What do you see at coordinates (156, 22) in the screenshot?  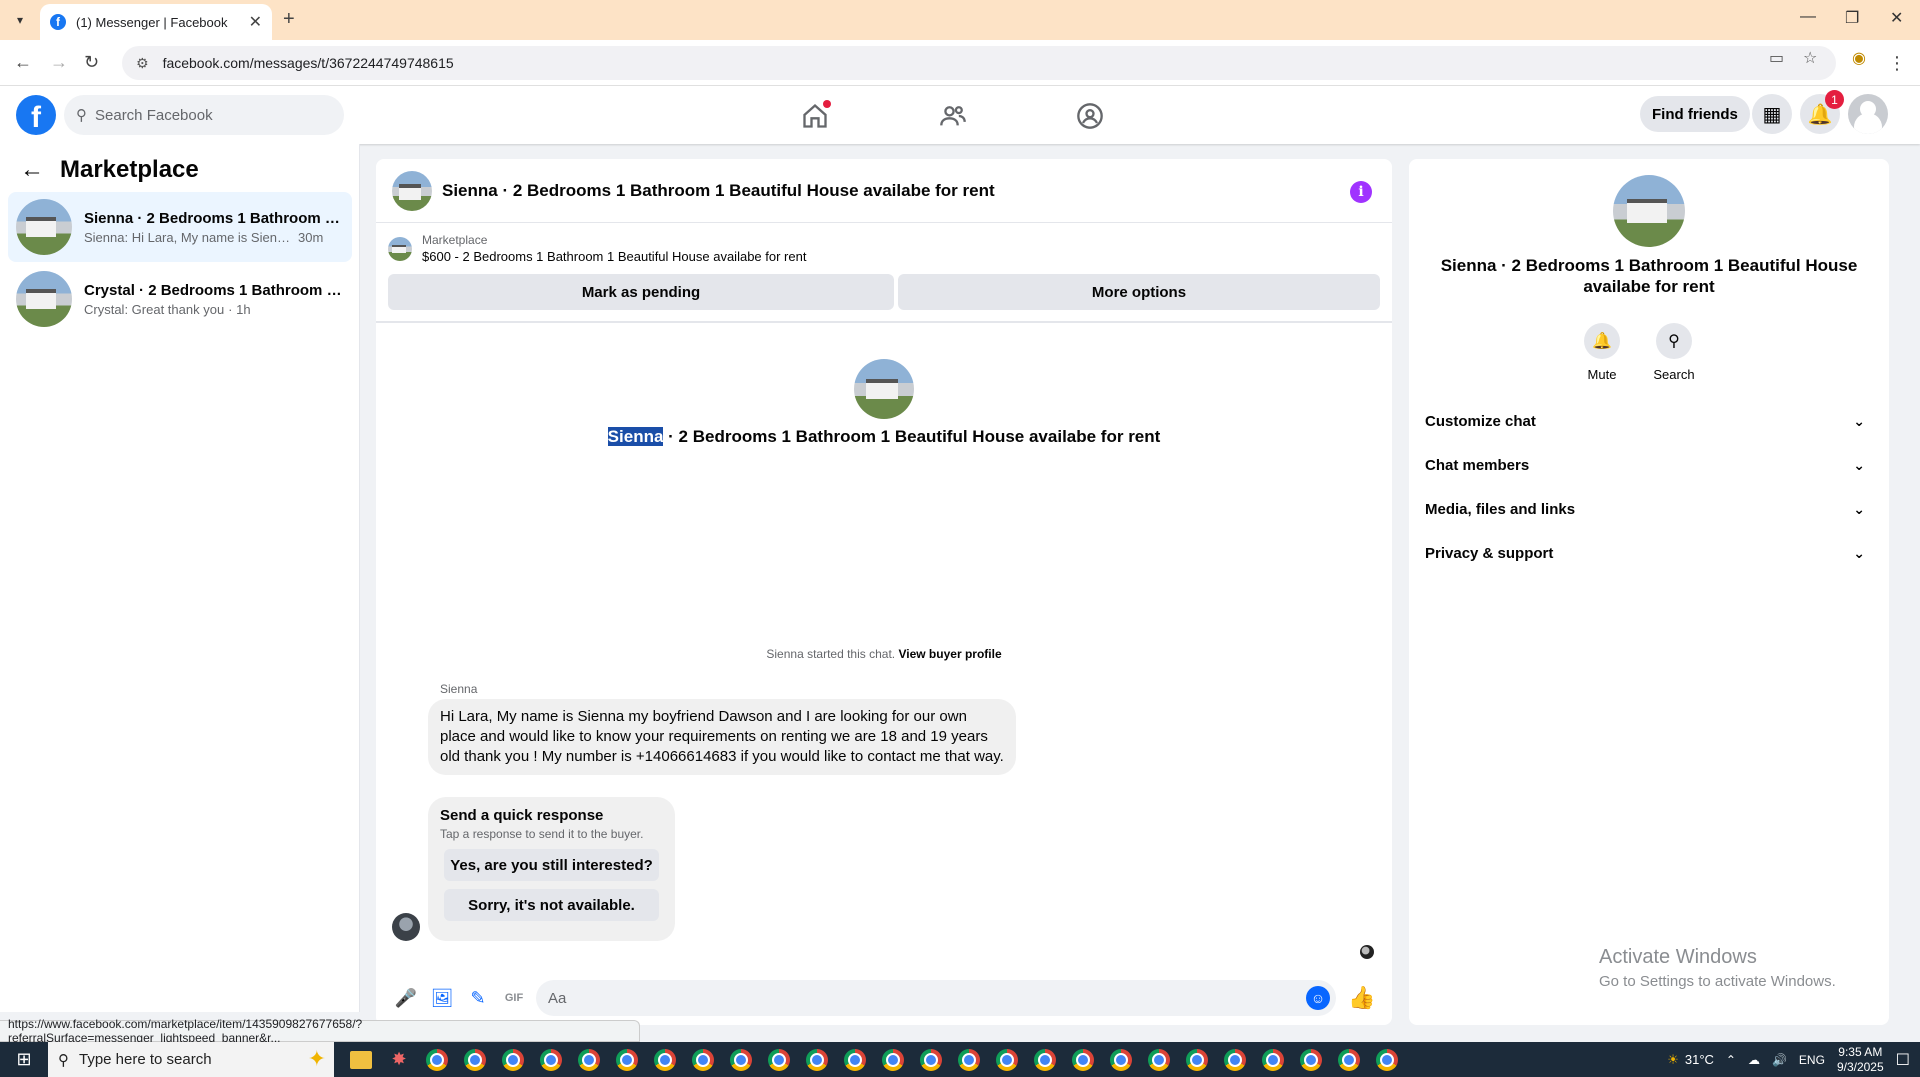 I see `browser-tab: f (1) Messenger | Facebook ✕` at bounding box center [156, 22].